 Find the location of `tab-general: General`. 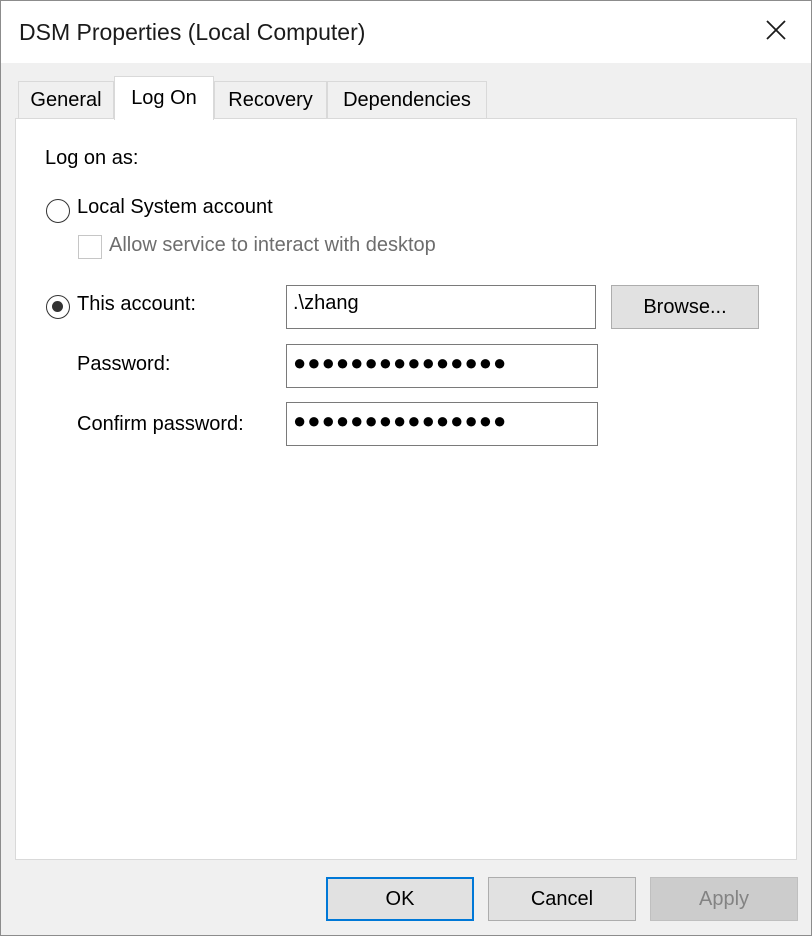

tab-general: General is located at coordinates (66, 99).